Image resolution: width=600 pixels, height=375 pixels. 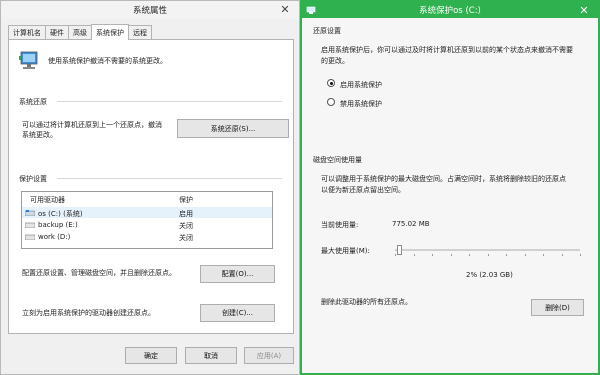 What do you see at coordinates (99, 273) in the screenshot?
I see `configure-desc: 配置还原设置、管理磁盘空间，并且删除还原点。` at bounding box center [99, 273].